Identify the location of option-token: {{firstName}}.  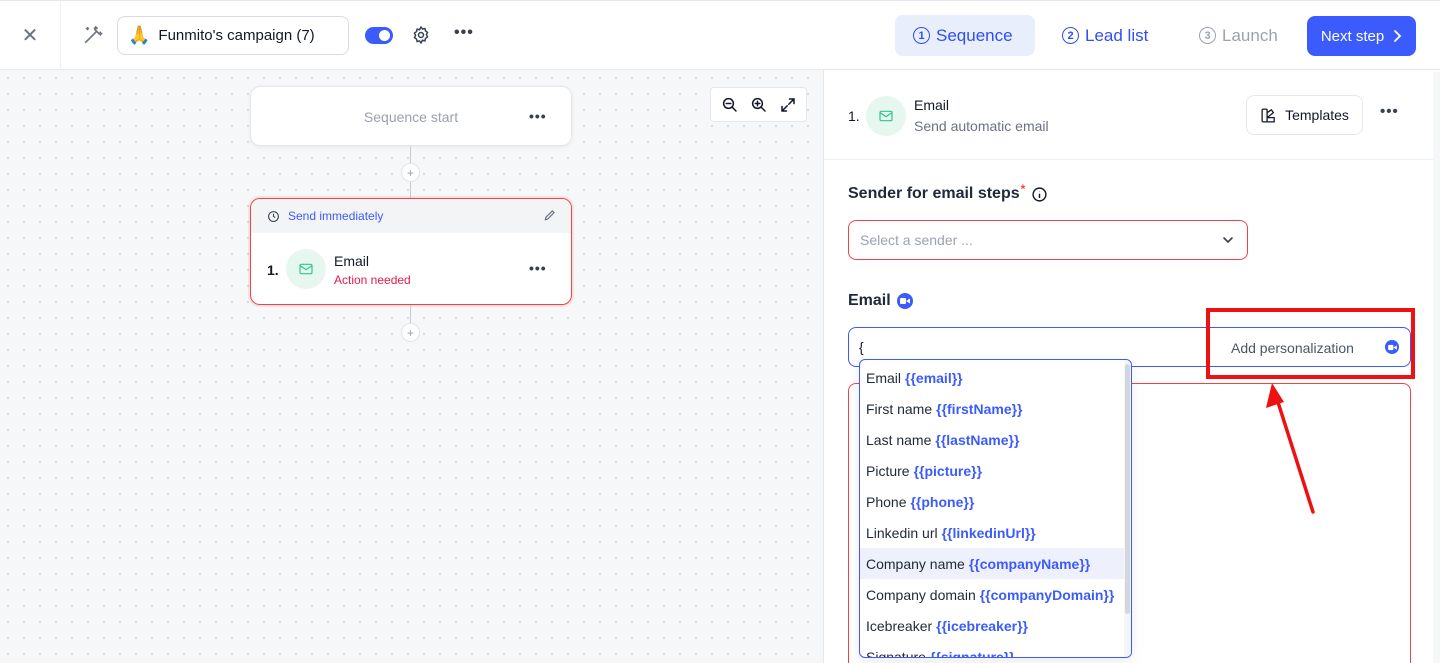
(979, 408).